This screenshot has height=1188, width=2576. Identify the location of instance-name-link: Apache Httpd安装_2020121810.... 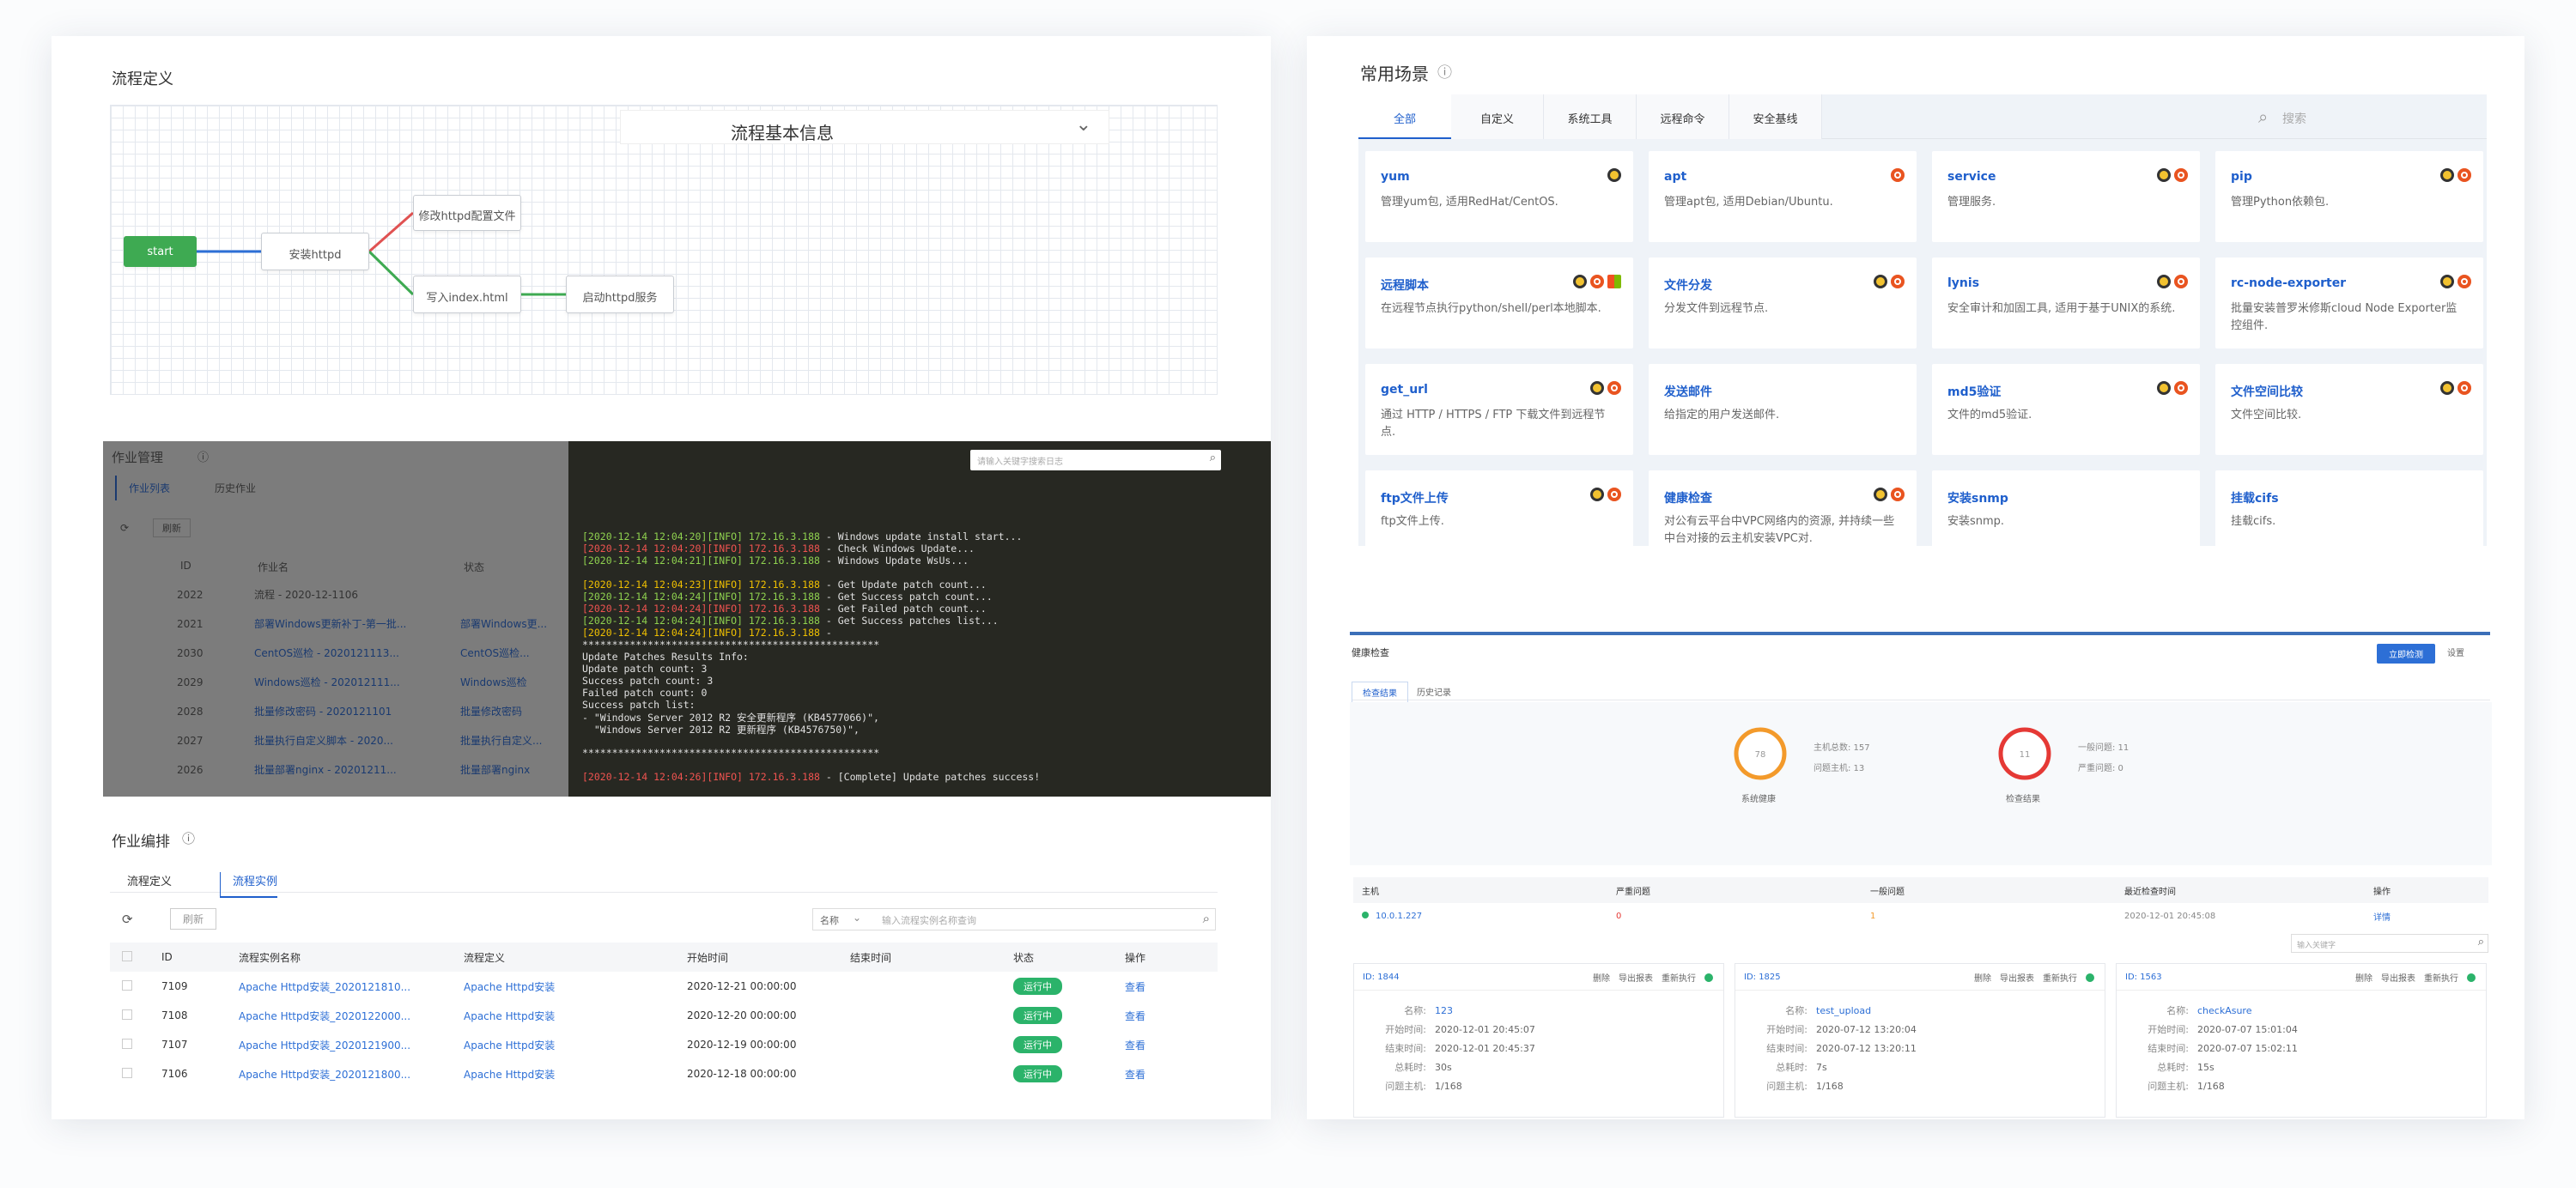
(351, 987).